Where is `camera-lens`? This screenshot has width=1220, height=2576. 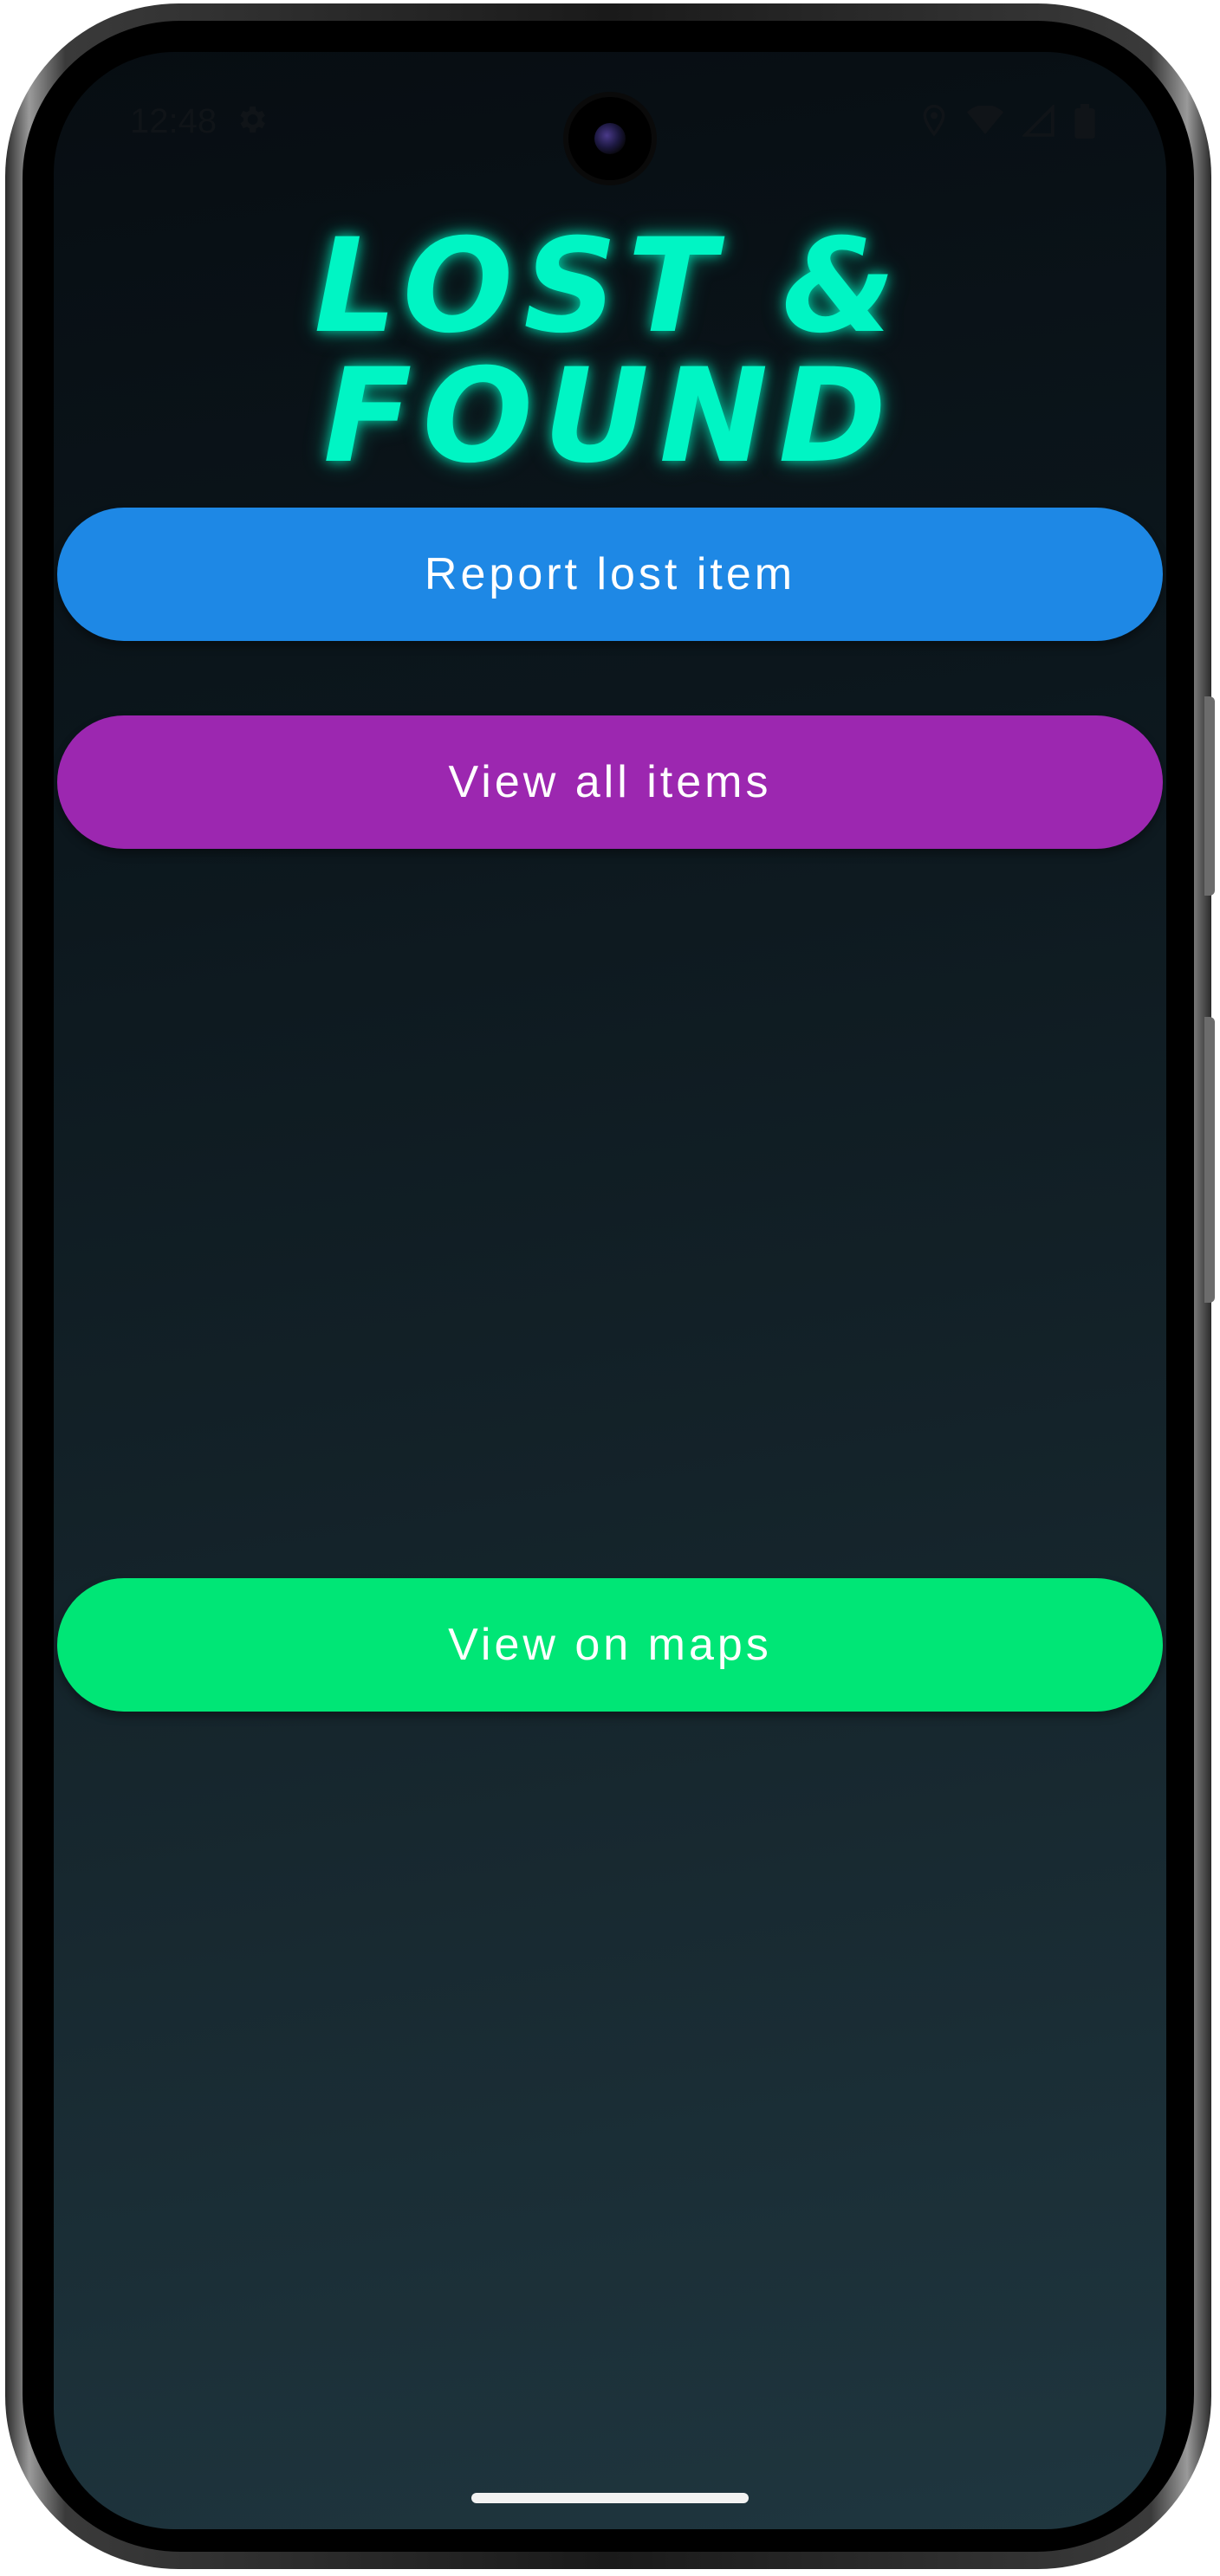
camera-lens is located at coordinates (610, 138).